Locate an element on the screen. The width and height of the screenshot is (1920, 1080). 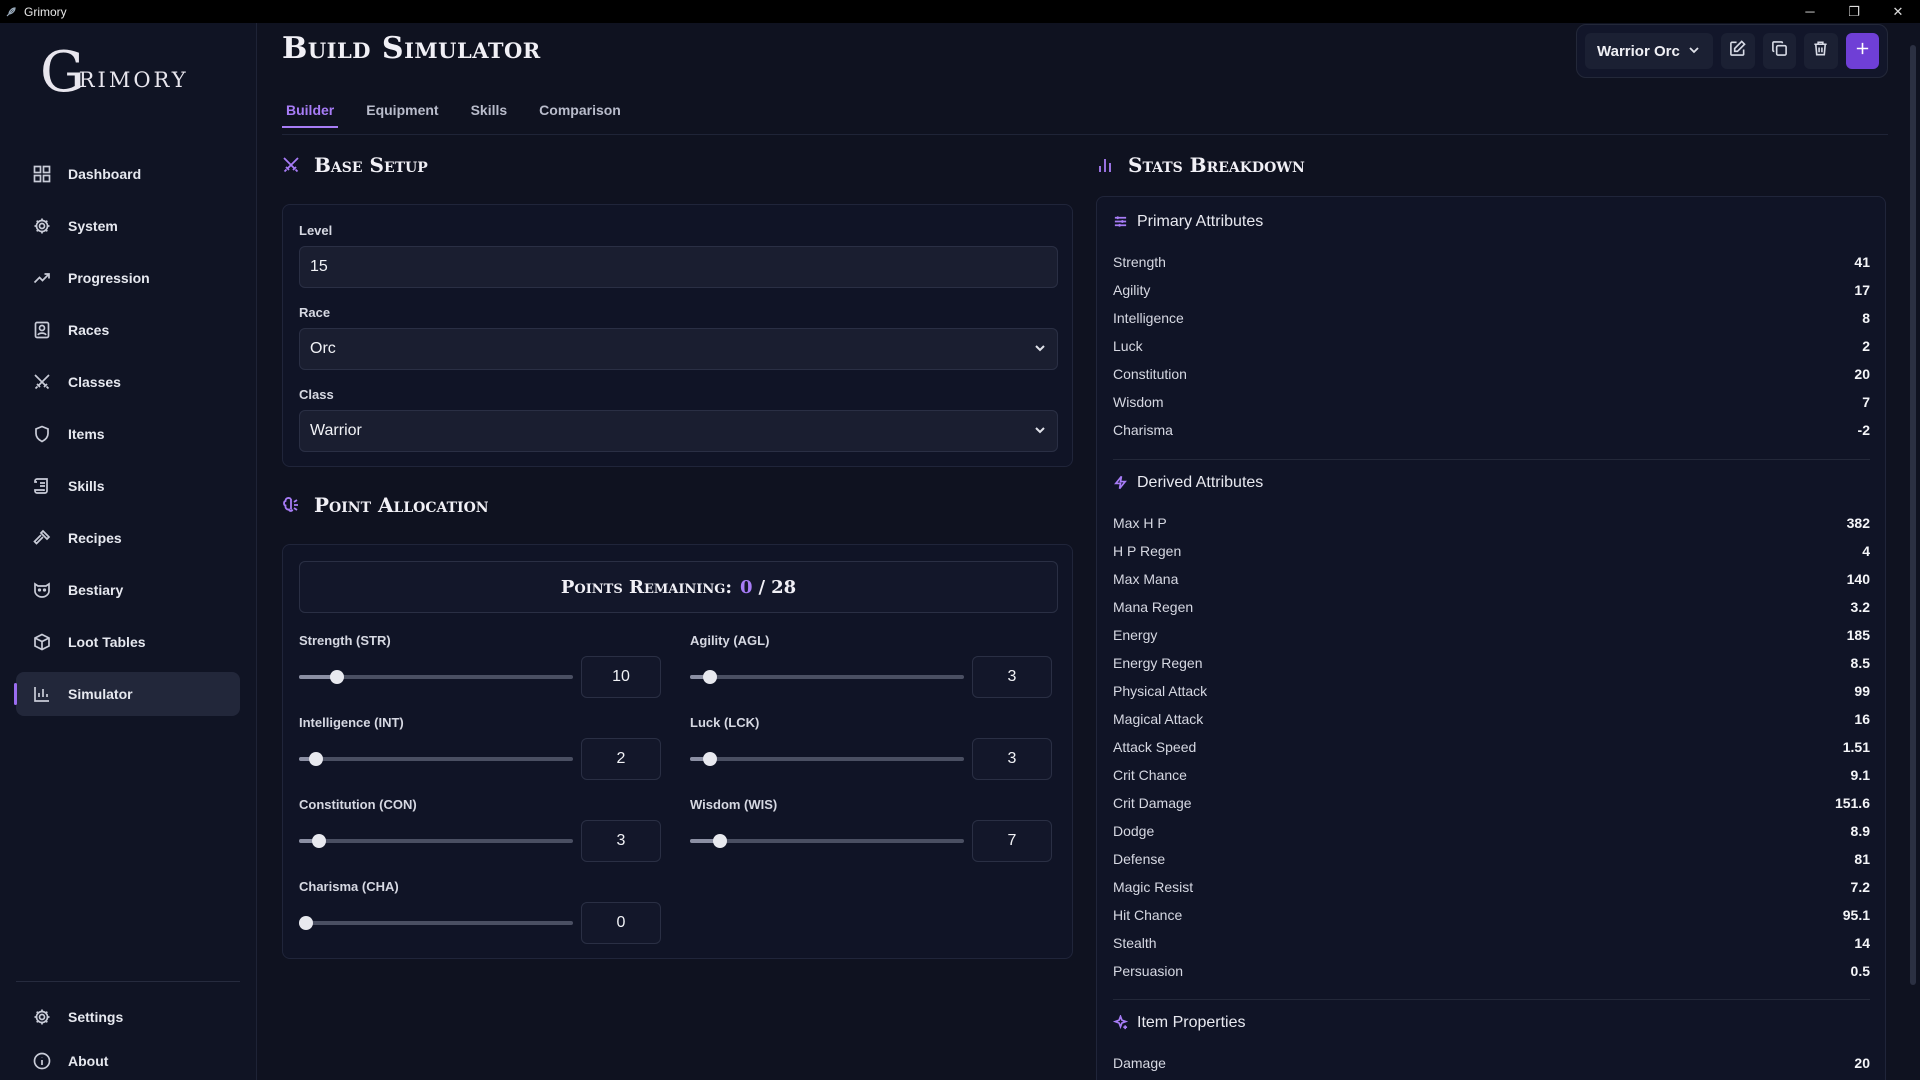
minimize-button: ─ is located at coordinates (1810, 11).